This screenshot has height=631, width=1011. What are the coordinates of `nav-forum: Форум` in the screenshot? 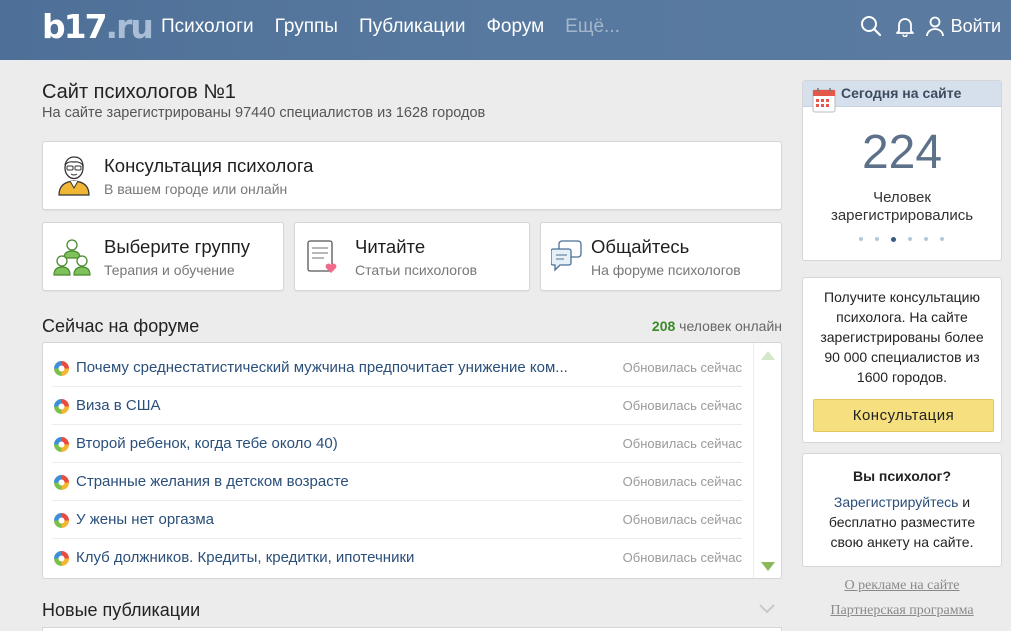 It's located at (515, 27).